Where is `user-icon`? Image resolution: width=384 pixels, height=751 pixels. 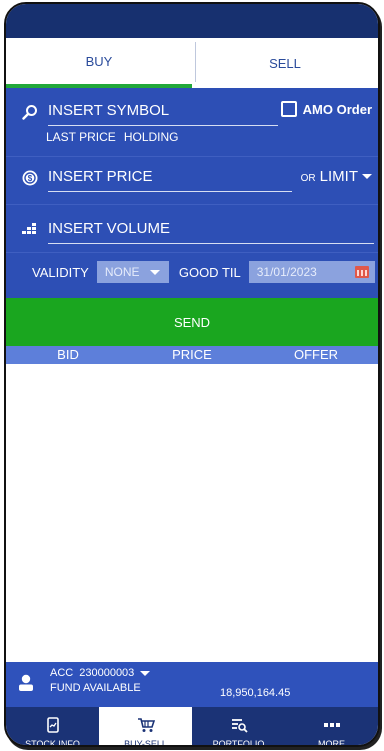
user-icon is located at coordinates (26, 682).